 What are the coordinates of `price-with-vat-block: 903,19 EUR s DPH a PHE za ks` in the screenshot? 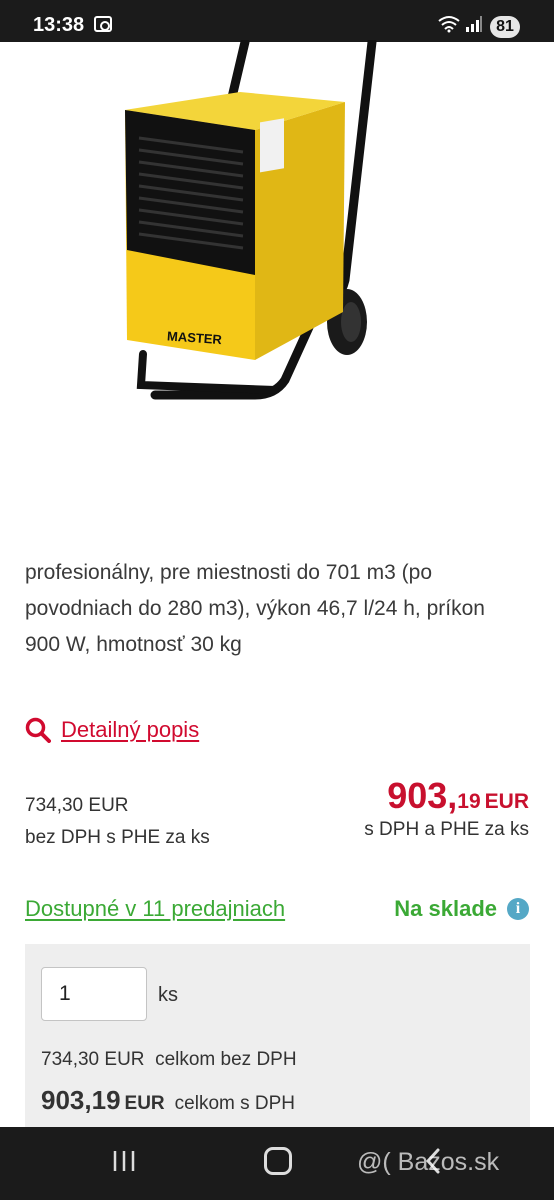 It's located at (446, 808).